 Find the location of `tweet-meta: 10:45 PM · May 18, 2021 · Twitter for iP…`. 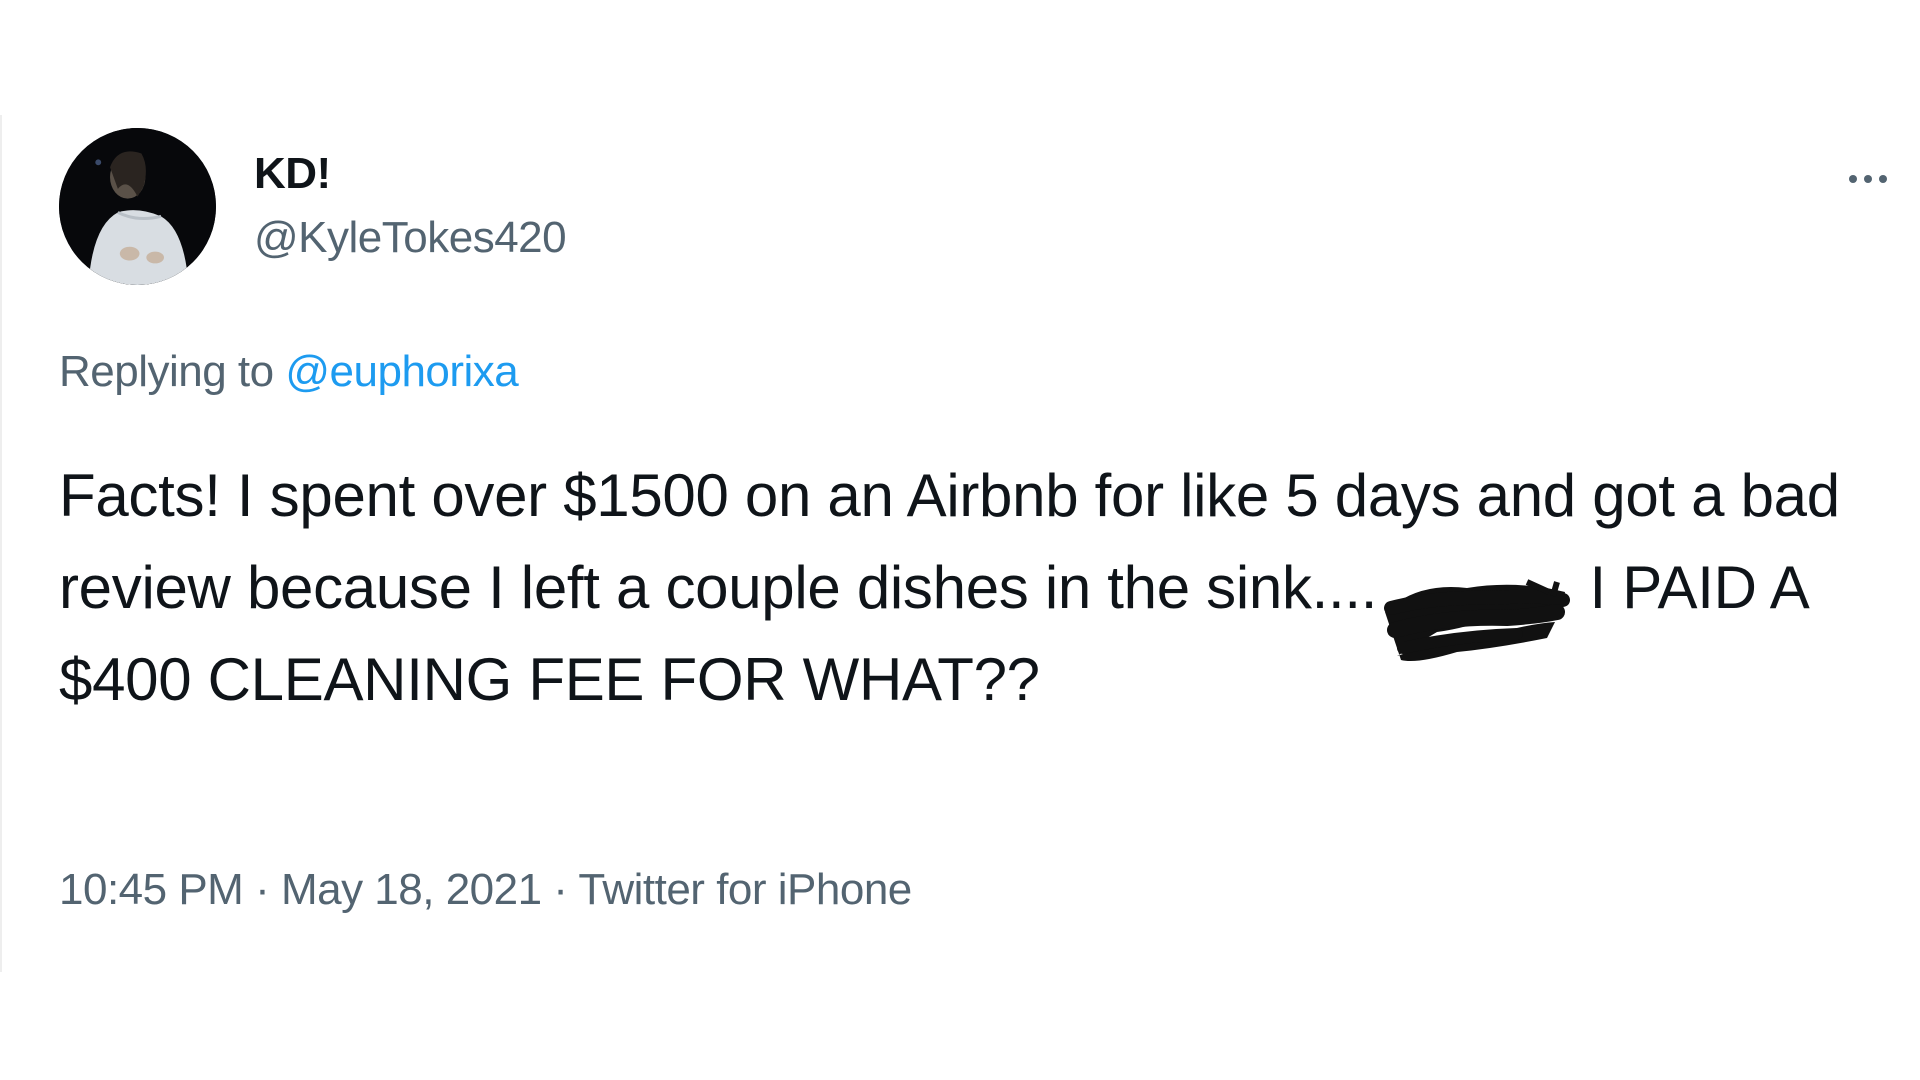

tweet-meta: 10:45 PM · May 18, 2021 · Twitter for iP… is located at coordinates (485, 890).